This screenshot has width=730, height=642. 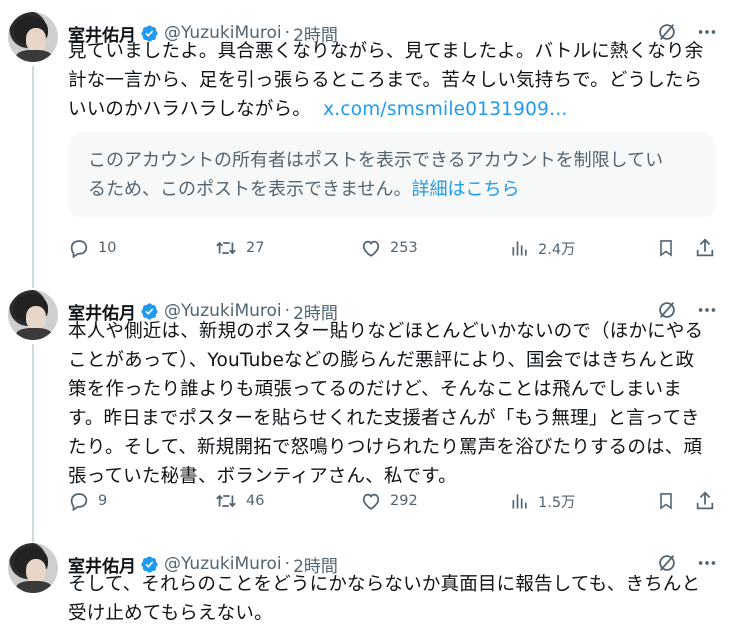 What do you see at coordinates (389, 501) in the screenshot?
I see `like-button: 292` at bounding box center [389, 501].